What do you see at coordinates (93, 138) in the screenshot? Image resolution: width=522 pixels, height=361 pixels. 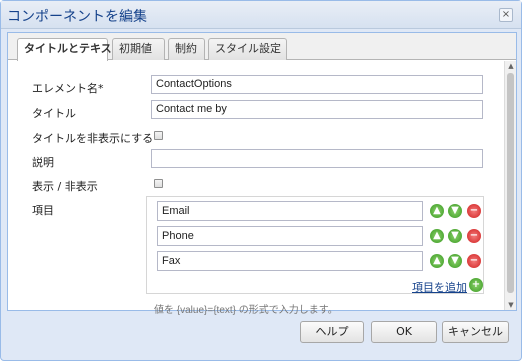 I see `hide-title-label: タイトルを非表示にする` at bounding box center [93, 138].